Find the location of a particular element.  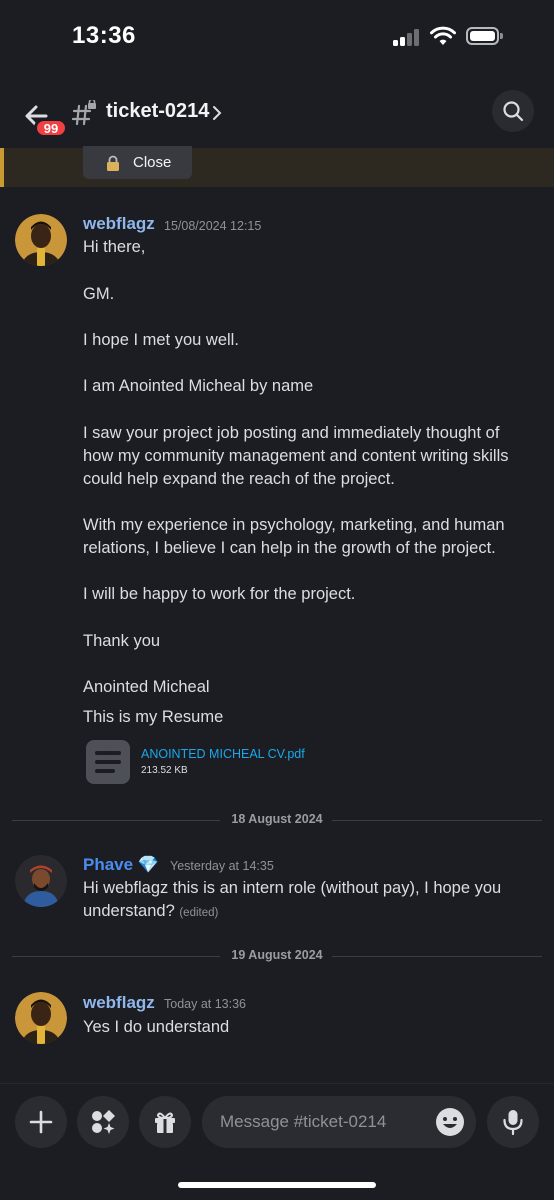

author-name: Phave is located at coordinates (108, 864).